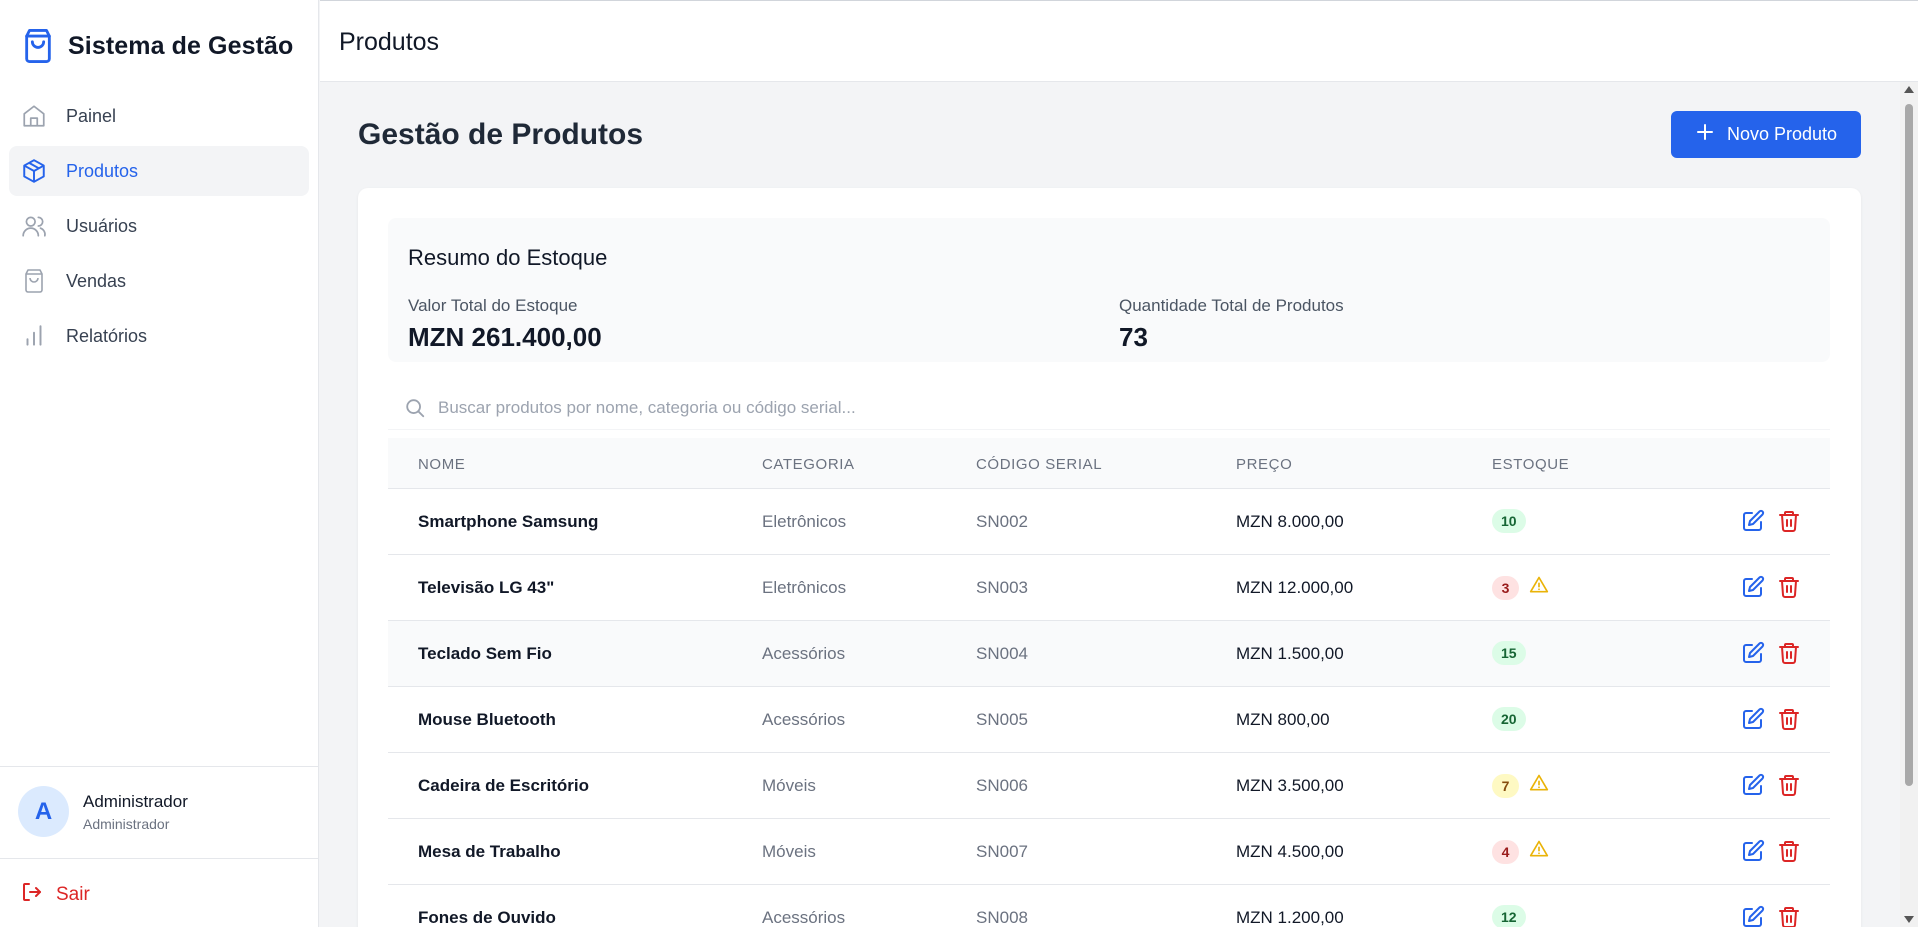 The image size is (1918, 927). Describe the element at coordinates (1264, 464) in the screenshot. I see `column-header-price: PREÇO` at that location.